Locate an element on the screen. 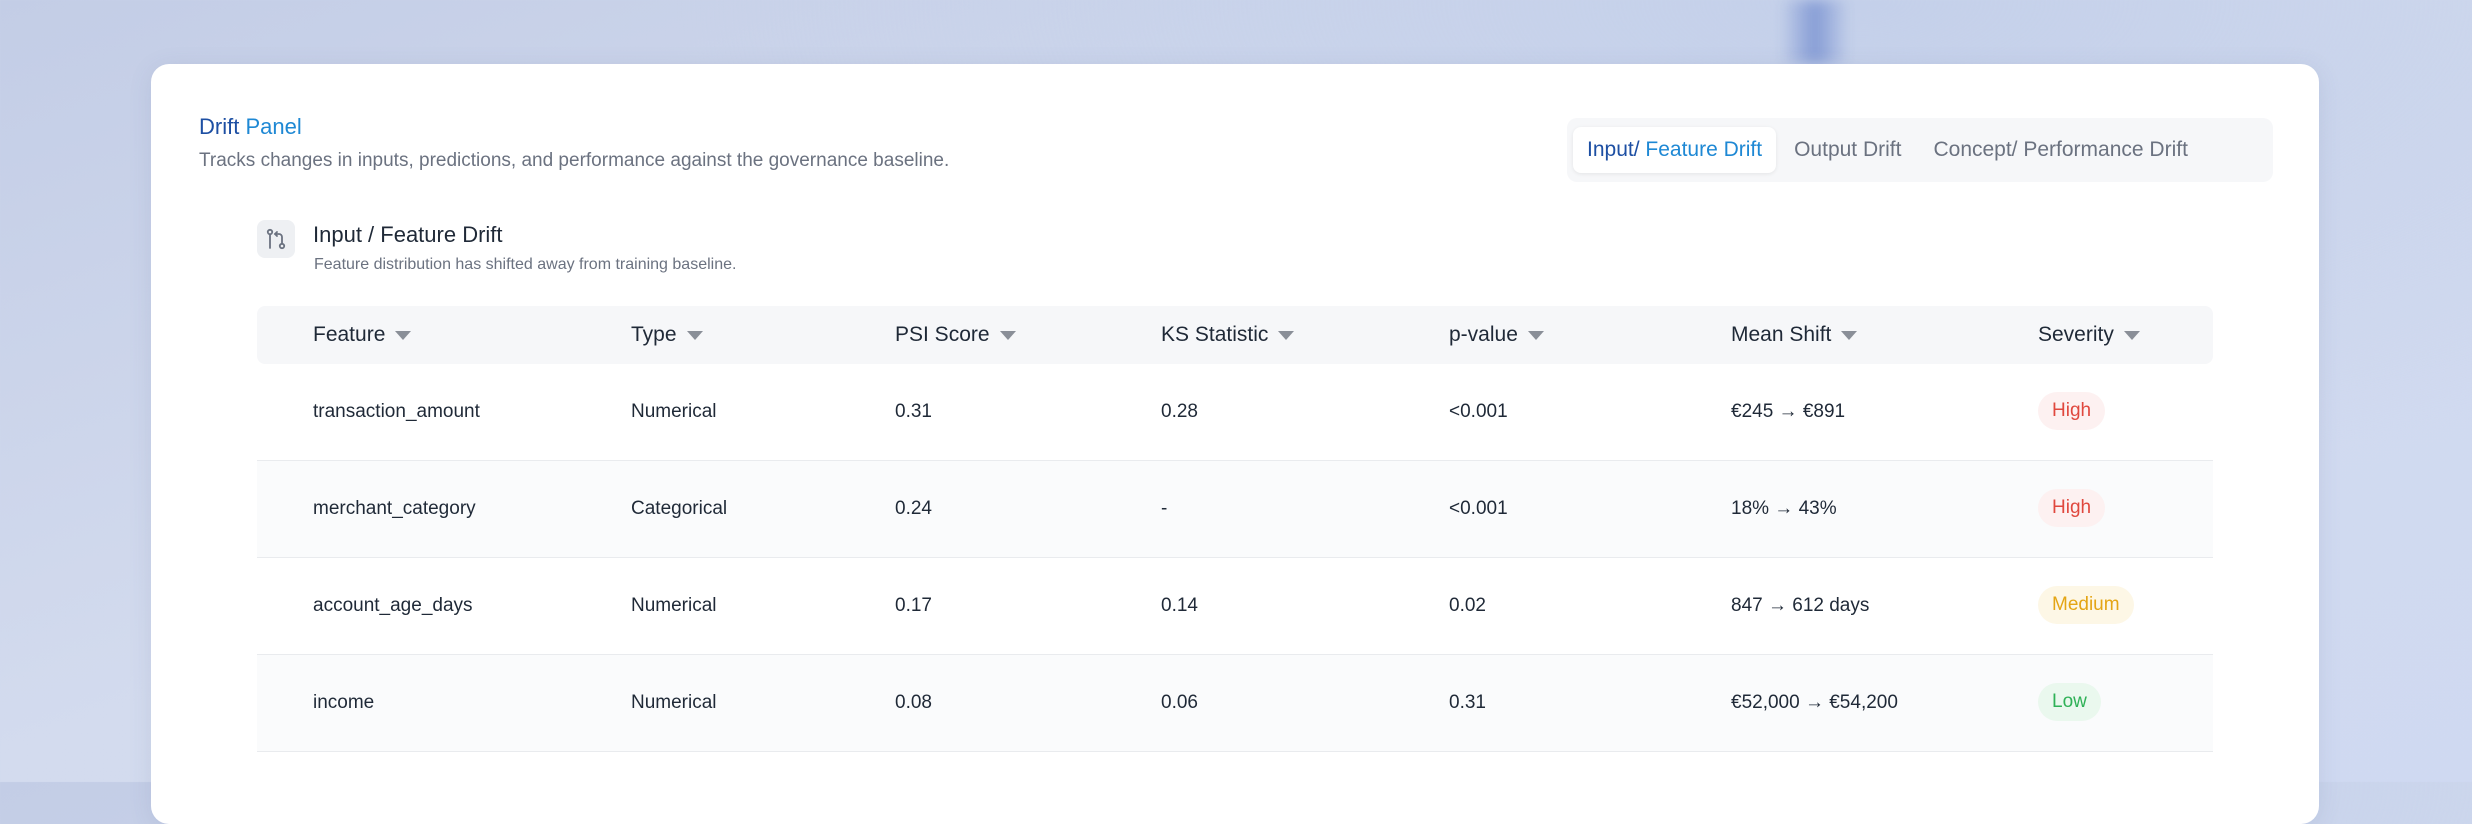 The image size is (2472, 824). cell-psi: 0.31 is located at coordinates (913, 411).